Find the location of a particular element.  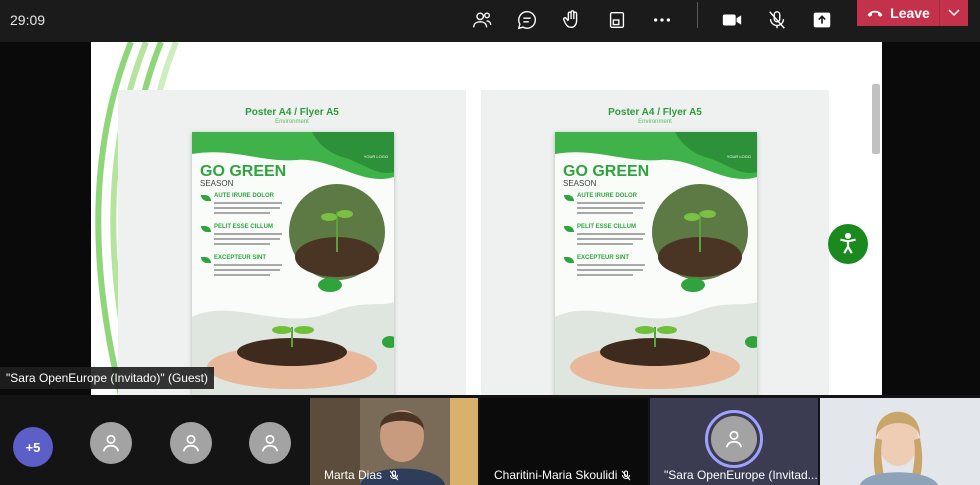

participant-tile: Marta Dias is located at coordinates (394, 441).